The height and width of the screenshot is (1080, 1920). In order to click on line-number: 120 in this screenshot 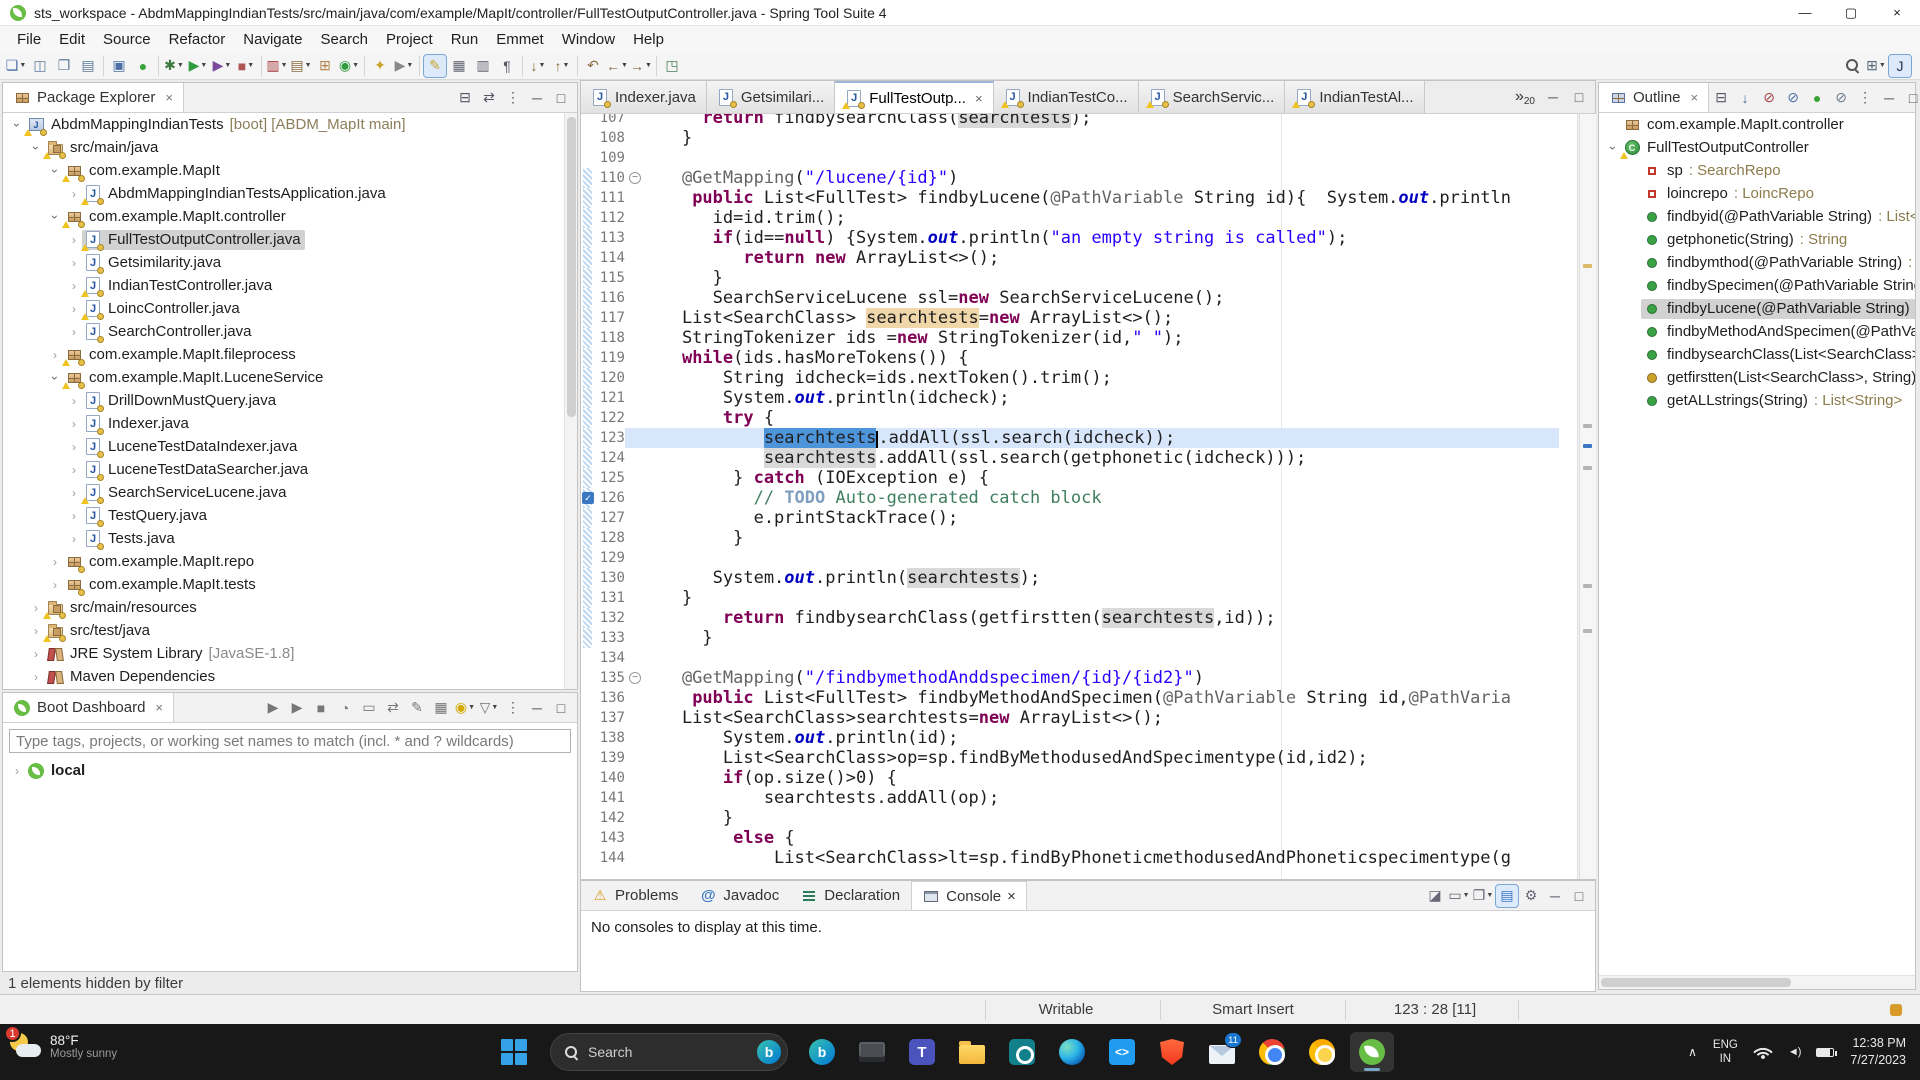, I will do `click(607, 378)`.